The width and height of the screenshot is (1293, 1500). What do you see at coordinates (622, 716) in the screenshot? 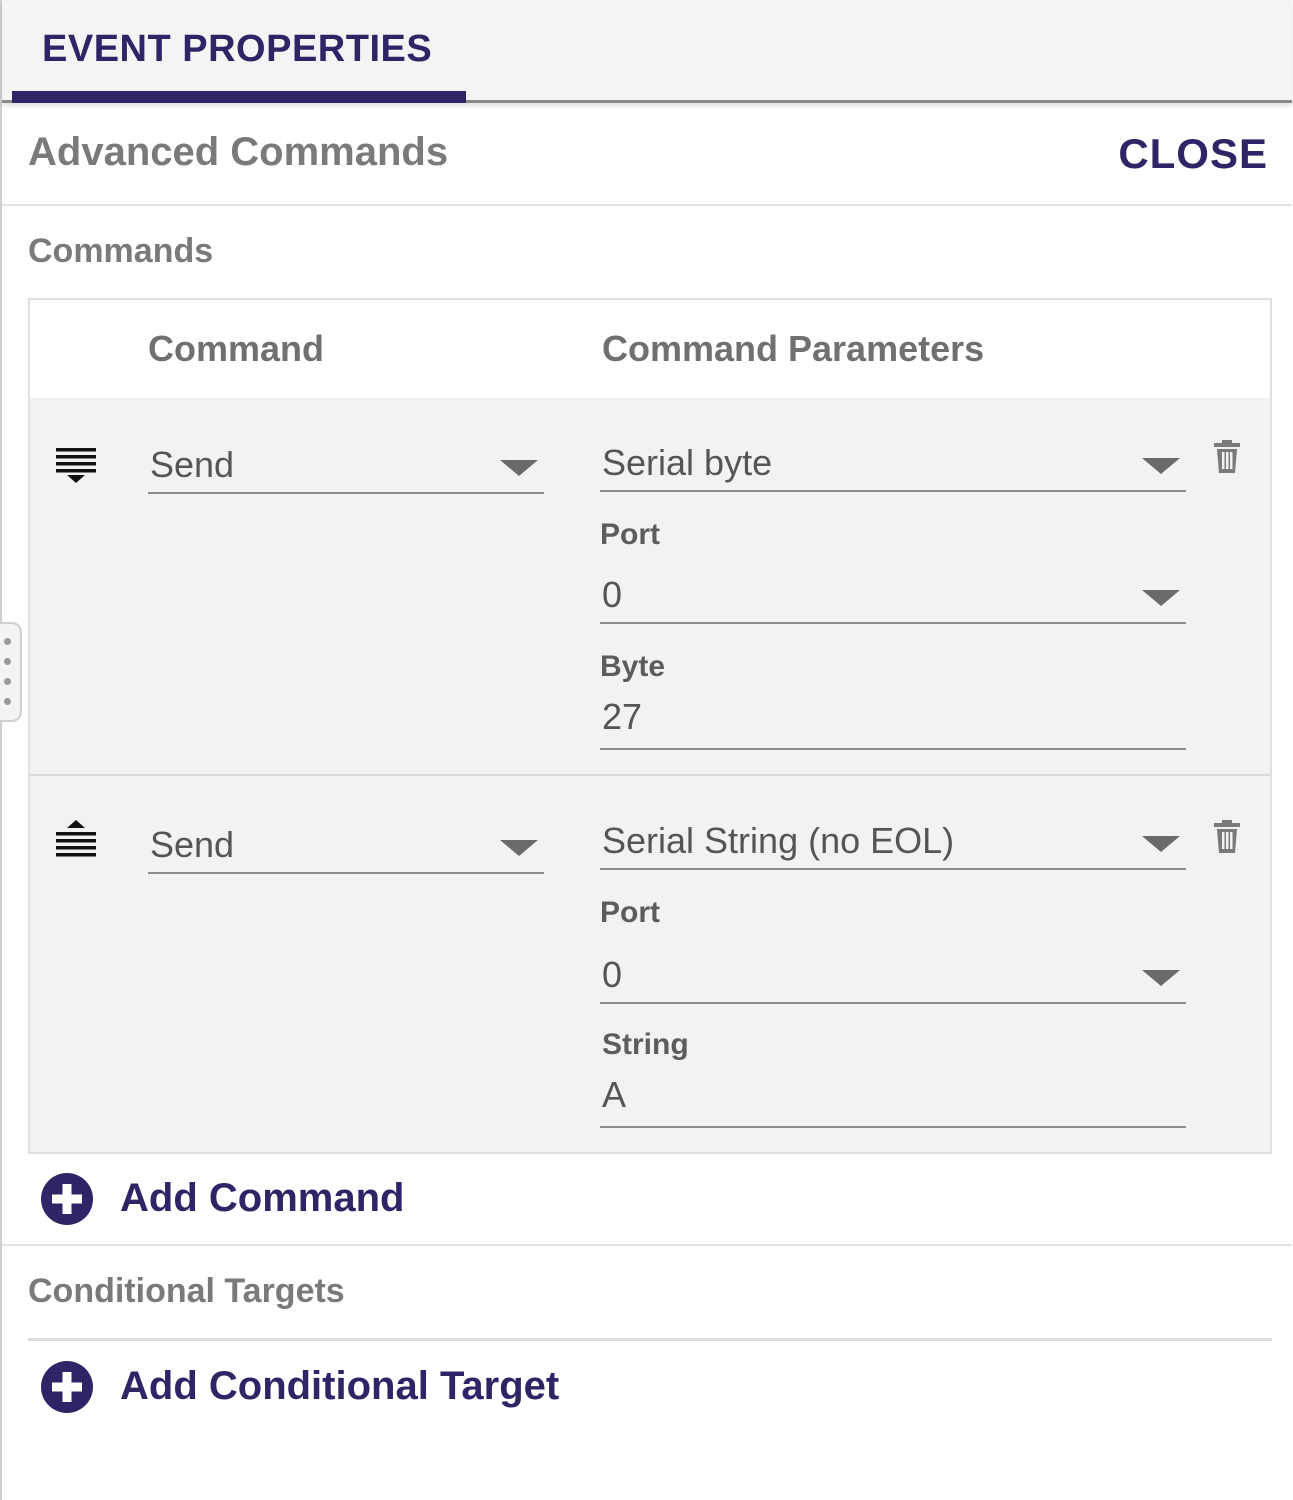
I see `byte-value: 27` at bounding box center [622, 716].